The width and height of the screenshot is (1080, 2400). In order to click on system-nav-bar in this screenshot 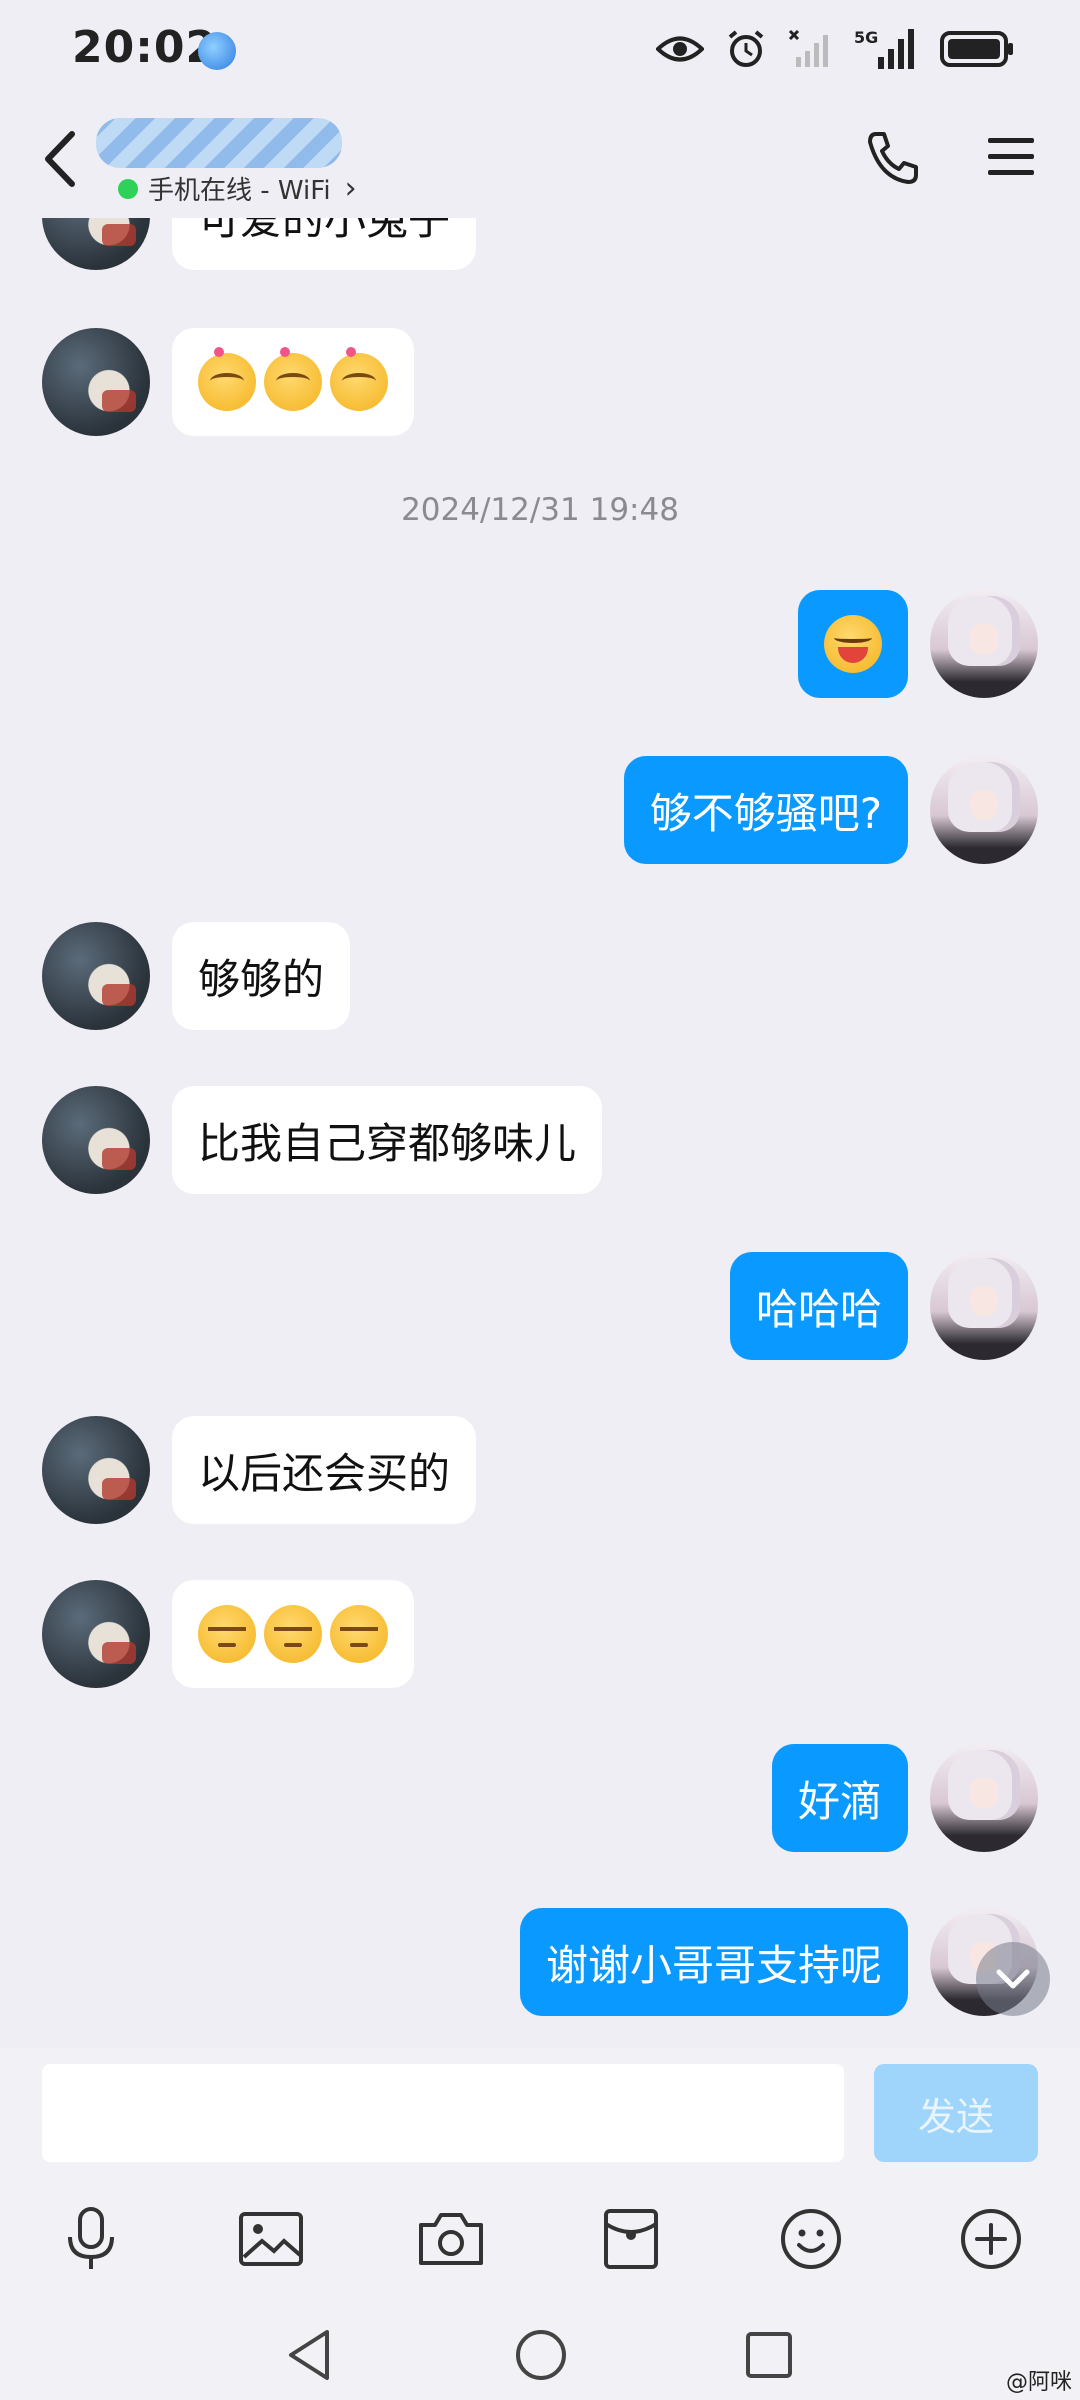, I will do `click(540, 2355)`.